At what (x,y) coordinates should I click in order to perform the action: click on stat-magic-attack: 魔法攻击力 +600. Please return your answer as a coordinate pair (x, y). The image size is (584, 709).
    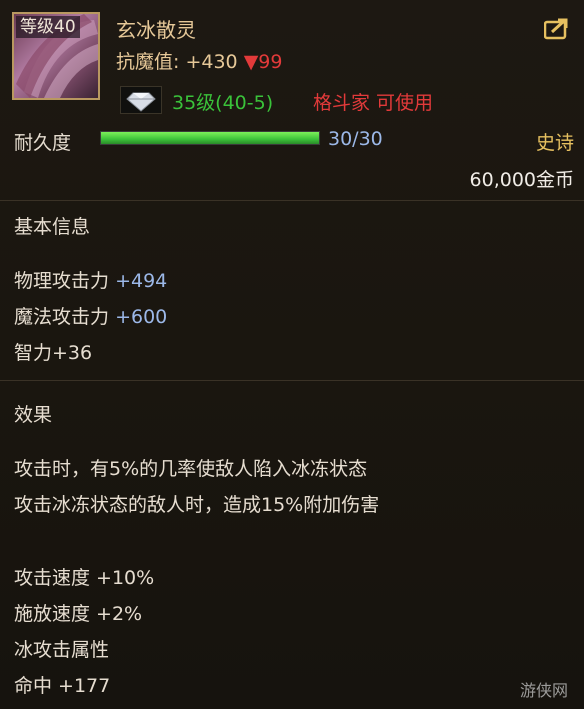
    Looking at the image, I should click on (90, 315).